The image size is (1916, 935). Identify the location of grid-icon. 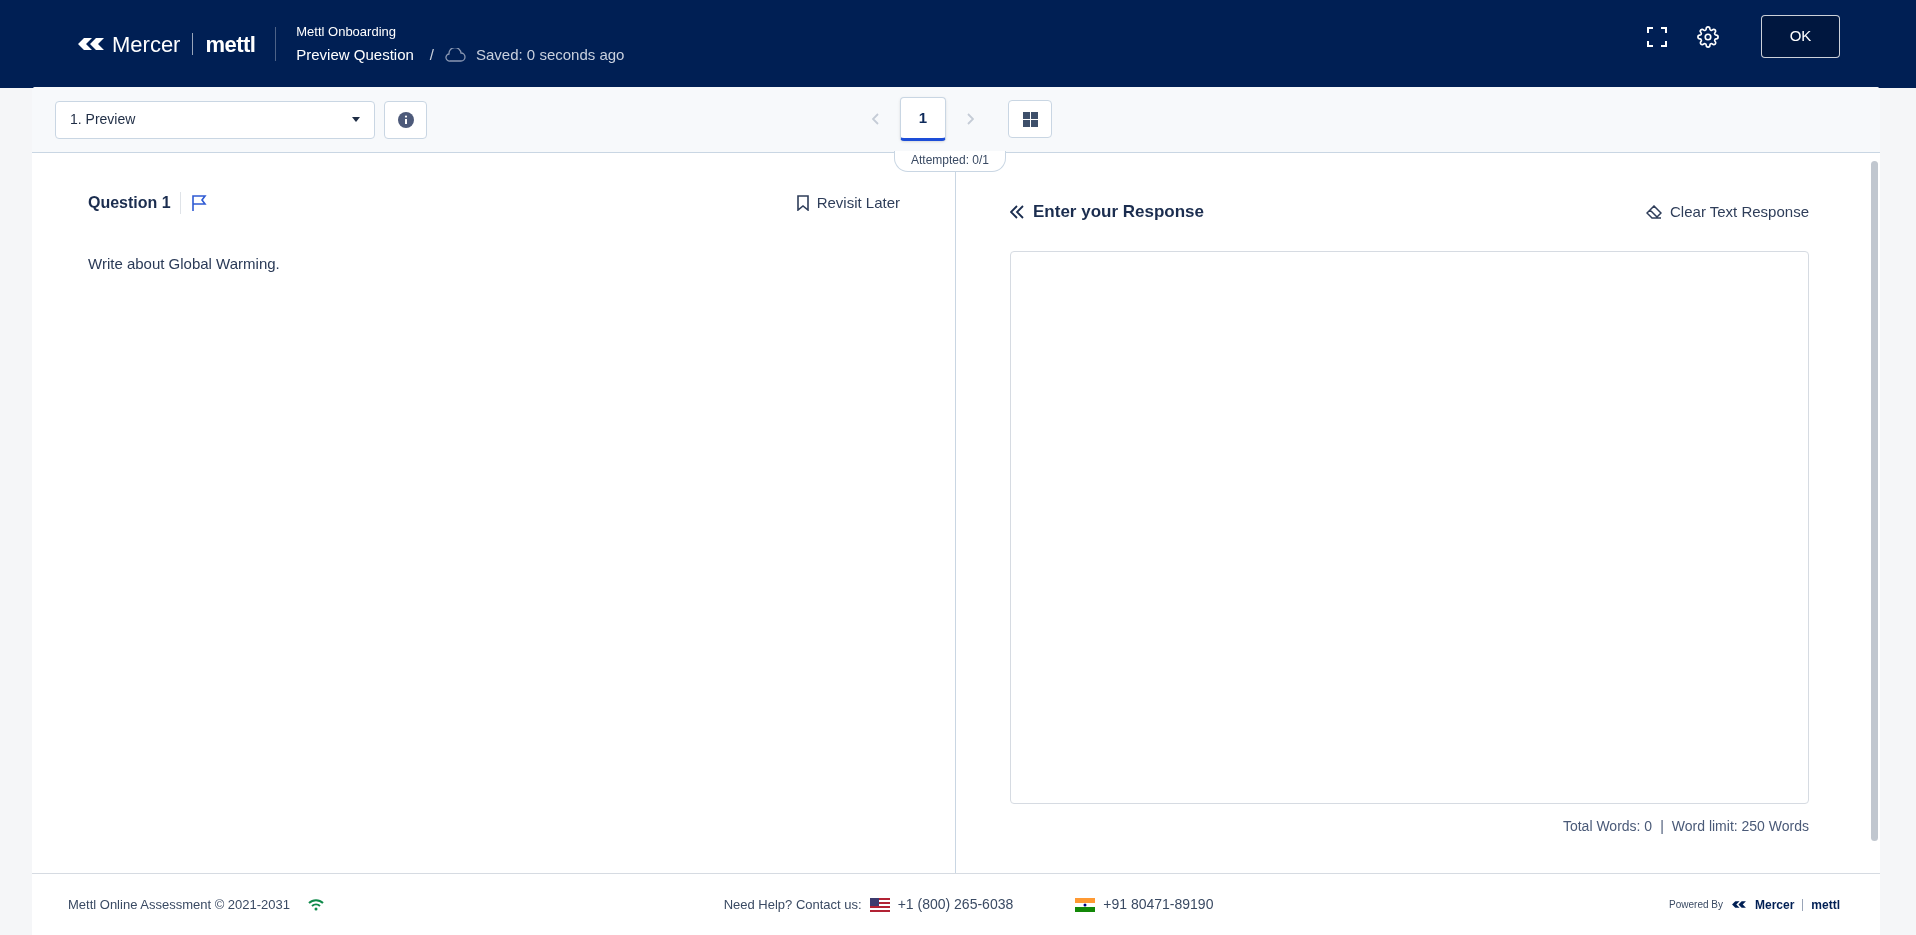
(1030, 119).